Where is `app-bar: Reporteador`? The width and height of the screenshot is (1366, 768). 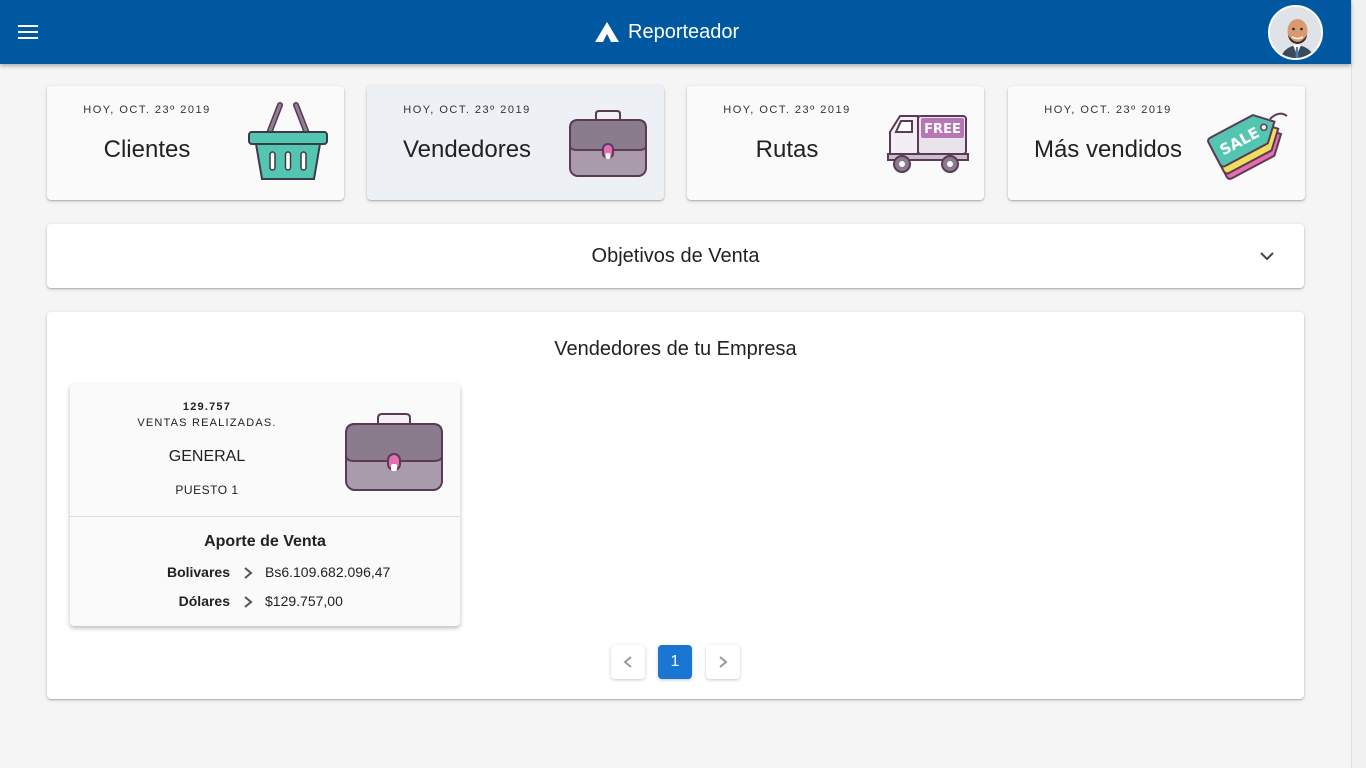
app-bar: Reporteador is located at coordinates (675, 32).